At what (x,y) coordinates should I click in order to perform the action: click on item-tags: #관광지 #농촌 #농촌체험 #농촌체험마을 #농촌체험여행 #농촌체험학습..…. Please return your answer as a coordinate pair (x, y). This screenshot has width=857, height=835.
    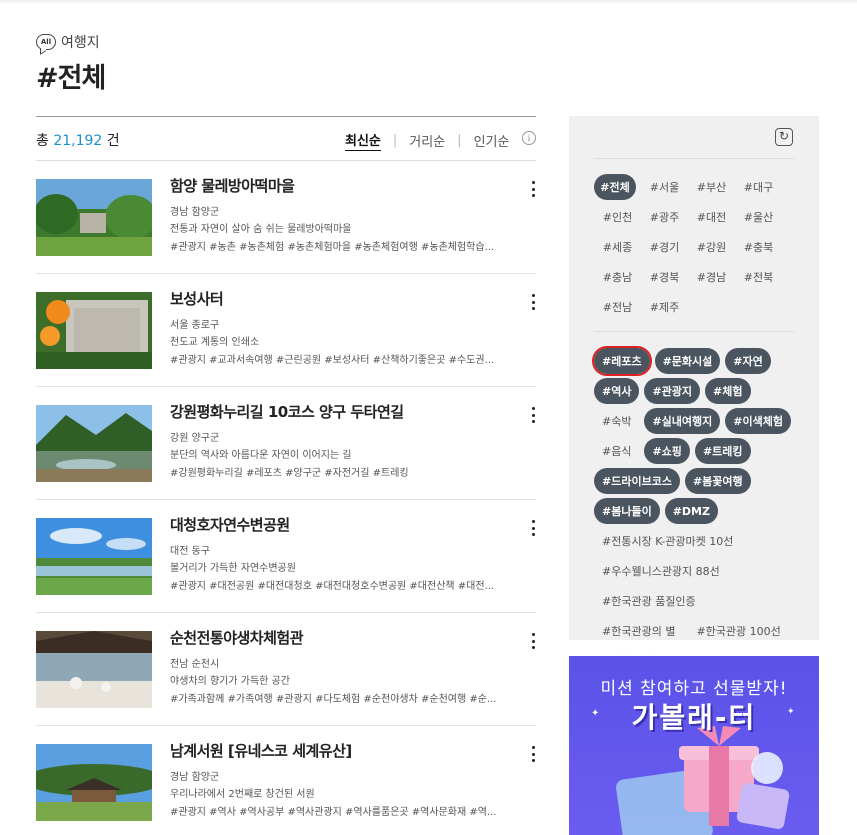
    Looking at the image, I should click on (332, 247).